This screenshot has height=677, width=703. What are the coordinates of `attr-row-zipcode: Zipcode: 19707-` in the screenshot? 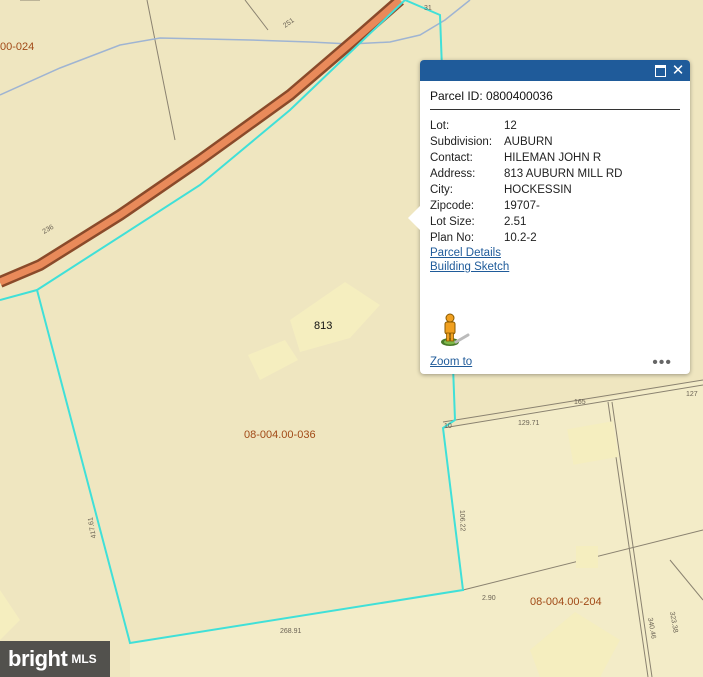 It's located at (555, 206).